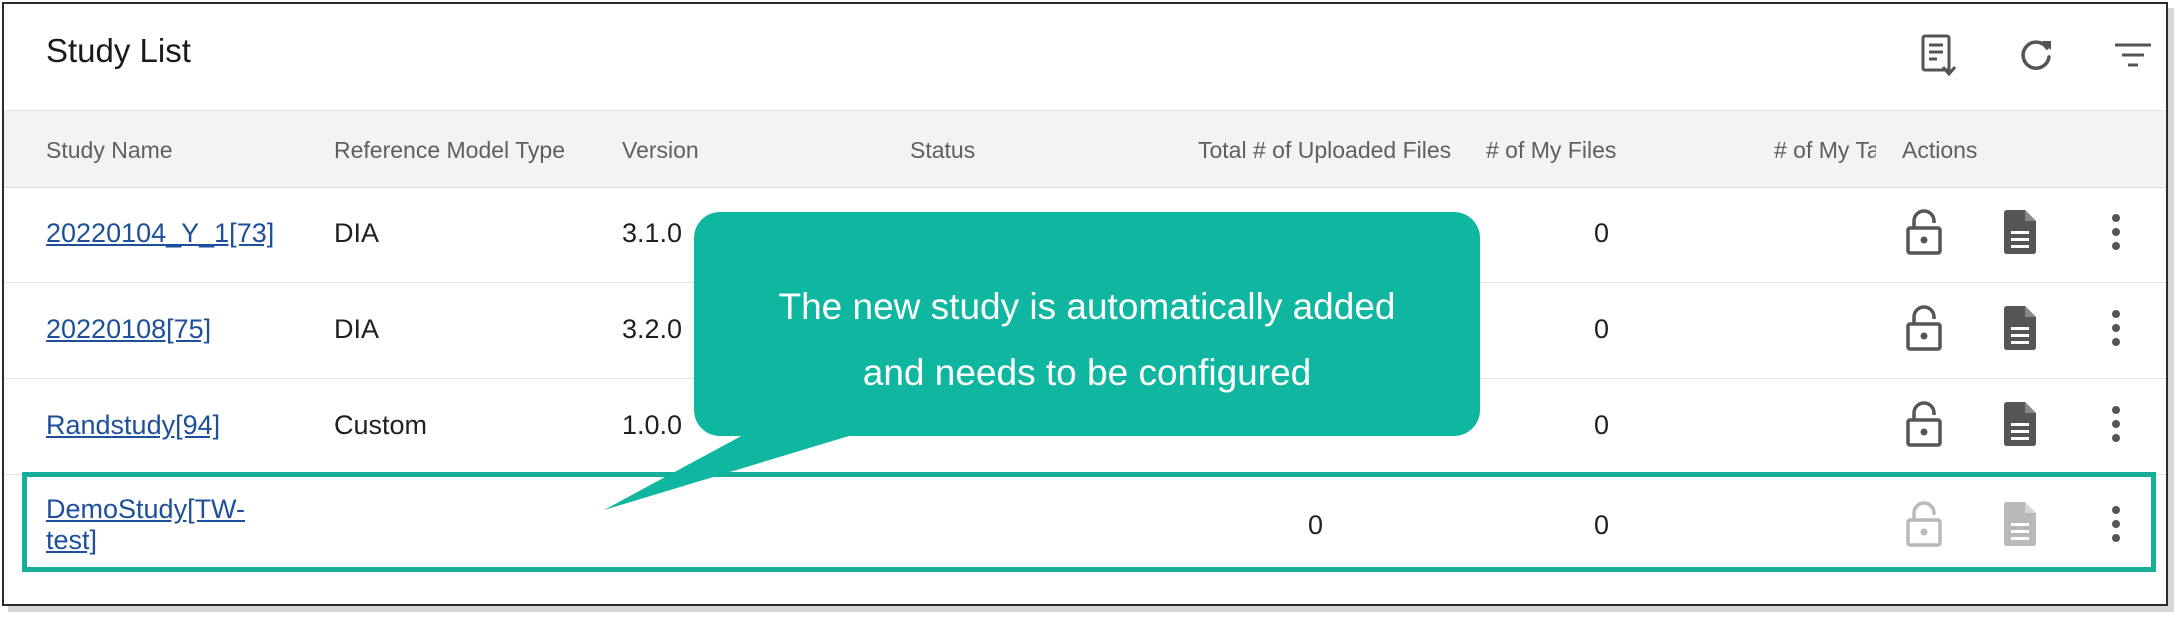 The image size is (2176, 618). What do you see at coordinates (660, 150) in the screenshot?
I see `col-version: Version` at bounding box center [660, 150].